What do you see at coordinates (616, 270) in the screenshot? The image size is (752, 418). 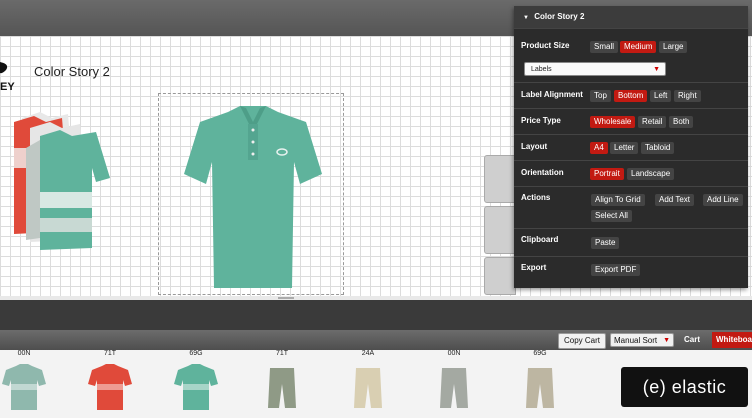 I see `export-pdf-button: Export PDF` at bounding box center [616, 270].